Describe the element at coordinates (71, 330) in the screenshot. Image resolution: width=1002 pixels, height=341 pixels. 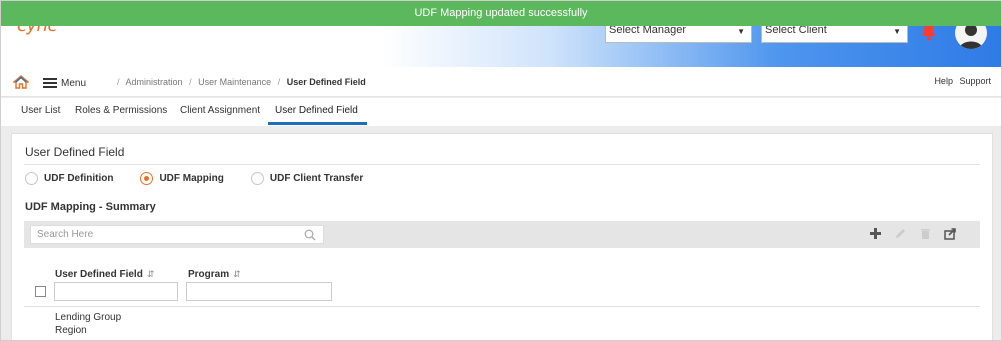
I see `list-item: Region` at that location.